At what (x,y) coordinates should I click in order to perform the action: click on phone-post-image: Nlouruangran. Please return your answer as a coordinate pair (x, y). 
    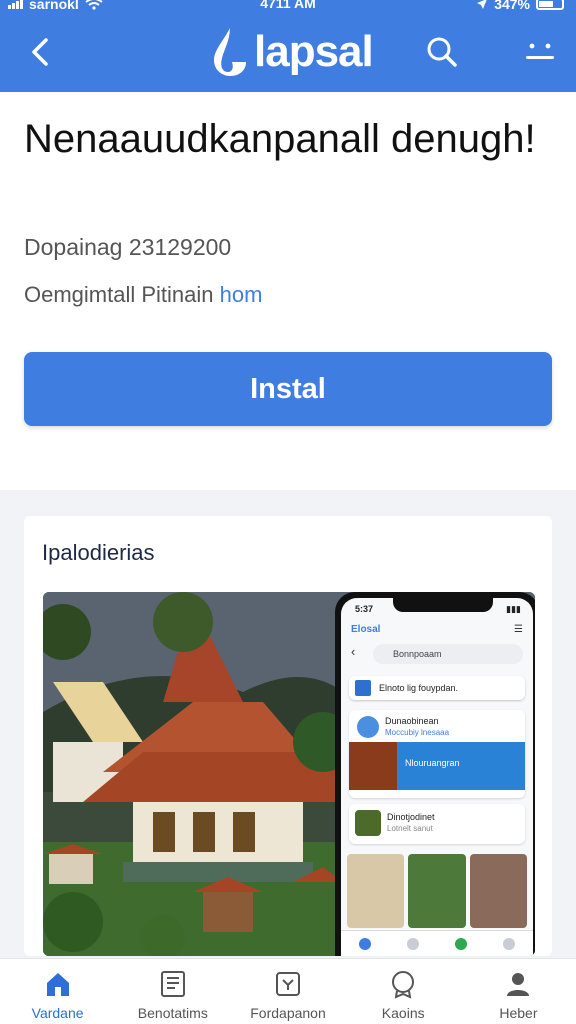
    Looking at the image, I should click on (437, 766).